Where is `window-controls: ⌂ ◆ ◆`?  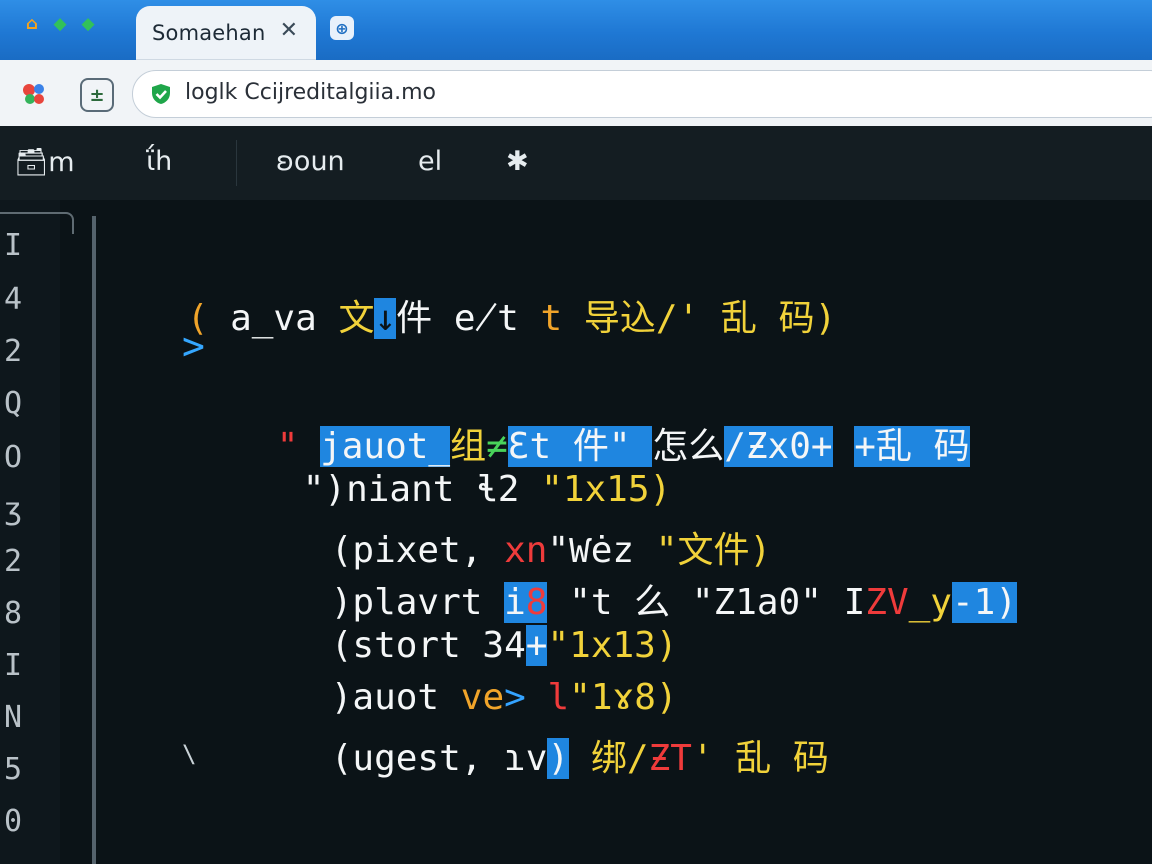
window-controls: ⌂ ◆ ◆ is located at coordinates (60, 24).